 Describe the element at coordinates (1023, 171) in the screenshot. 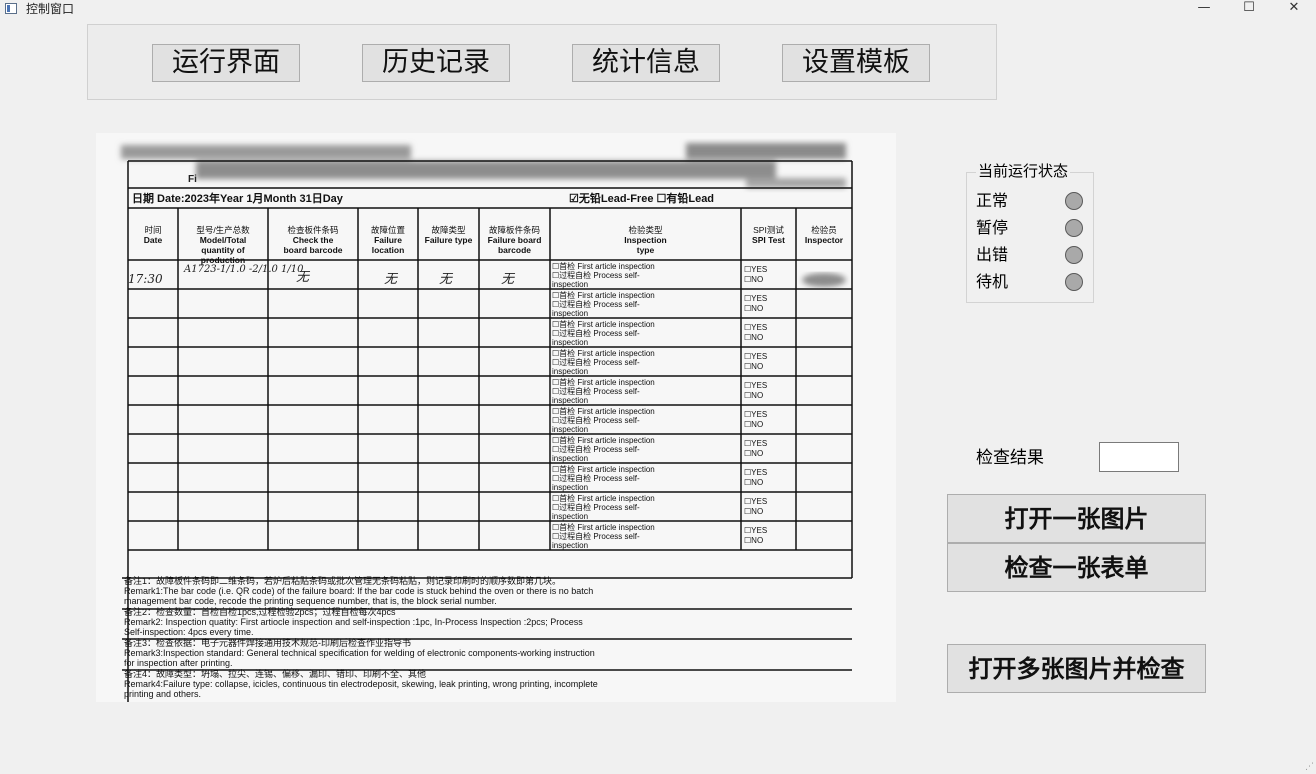

I see `status-group-title: 当前运行状态` at that location.